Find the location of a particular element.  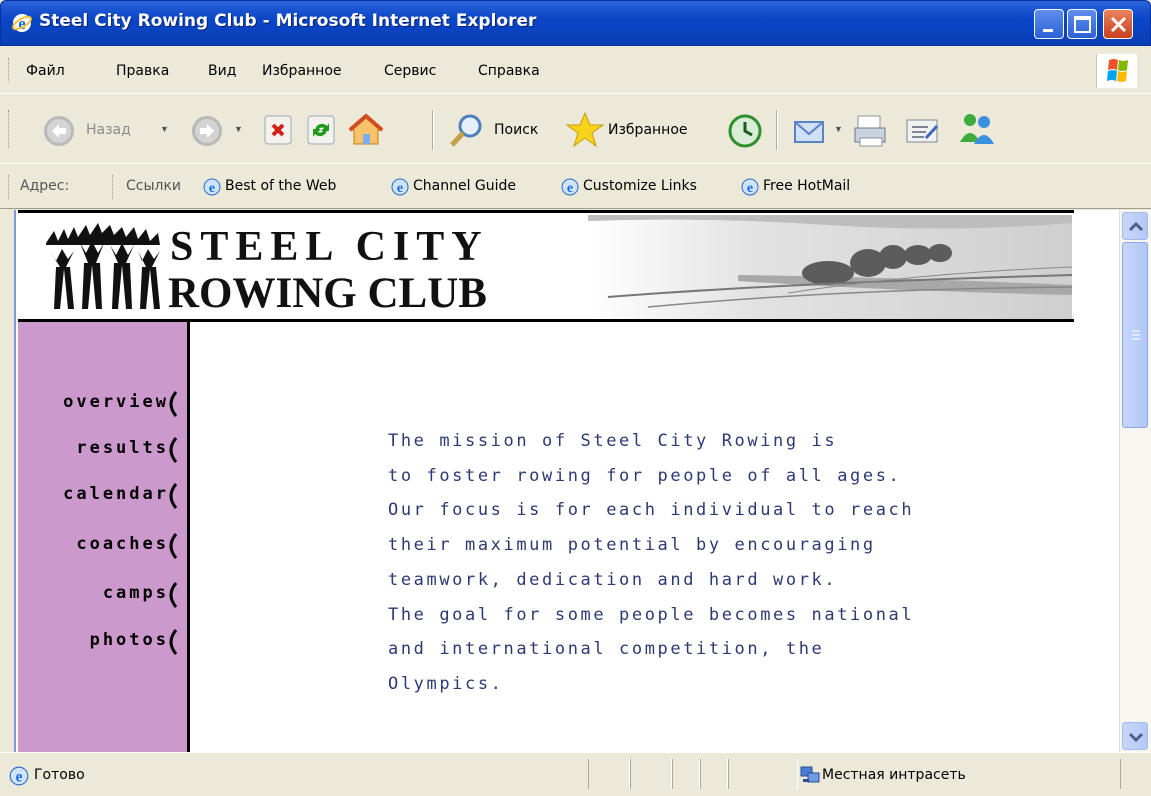

refresh-button is located at coordinates (321, 131).